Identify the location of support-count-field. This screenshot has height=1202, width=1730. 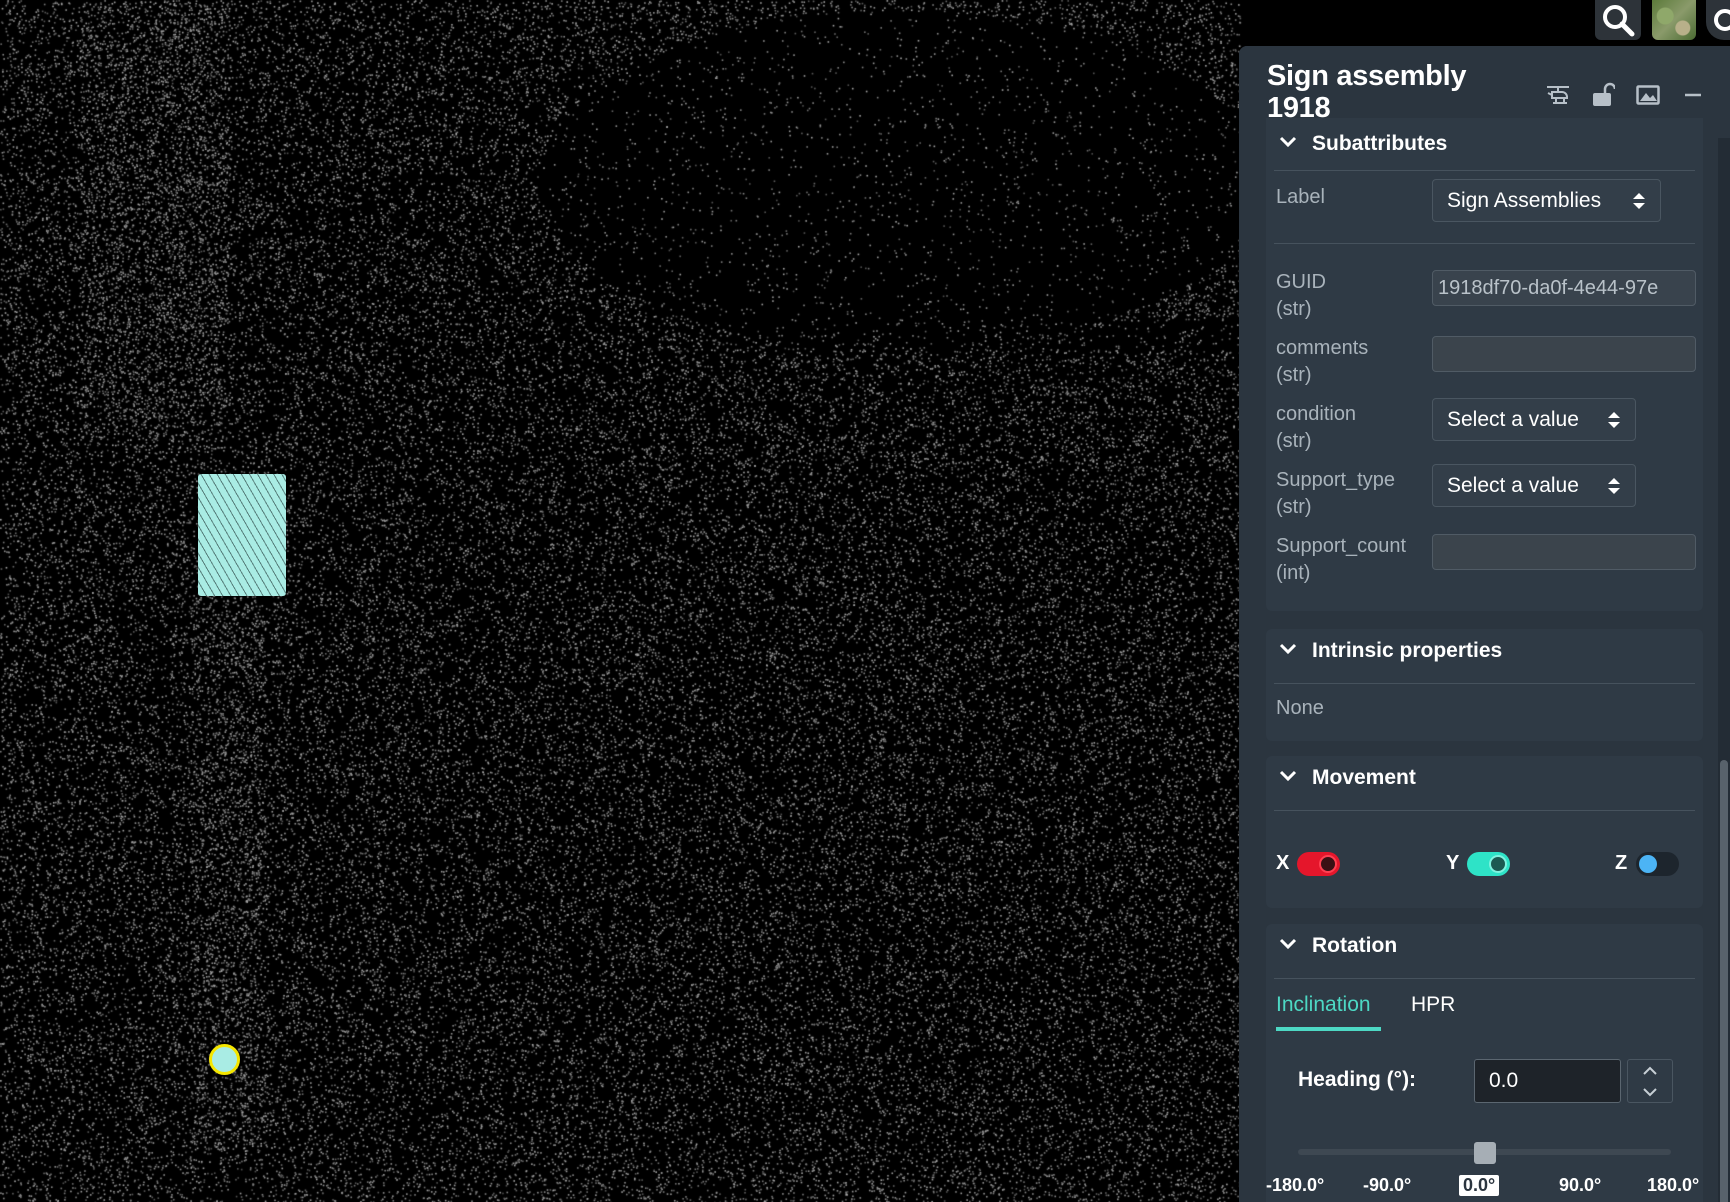
(1564, 552).